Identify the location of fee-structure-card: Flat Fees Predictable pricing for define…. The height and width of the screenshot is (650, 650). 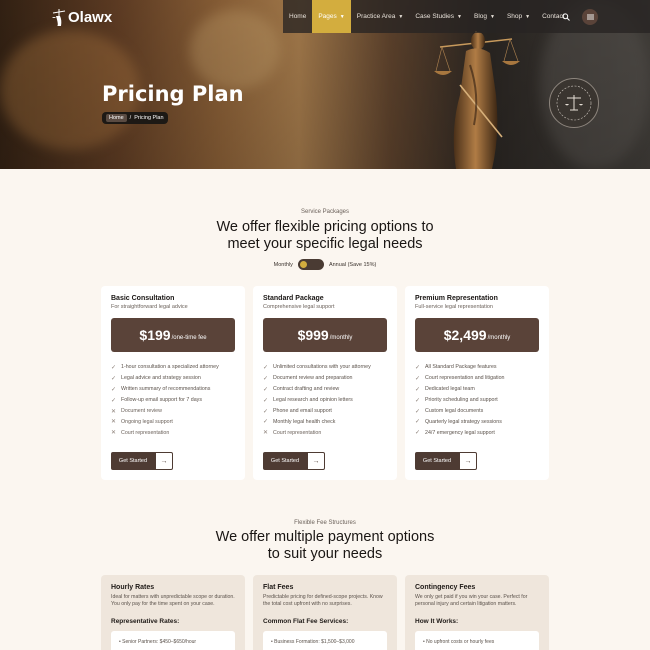
(325, 612).